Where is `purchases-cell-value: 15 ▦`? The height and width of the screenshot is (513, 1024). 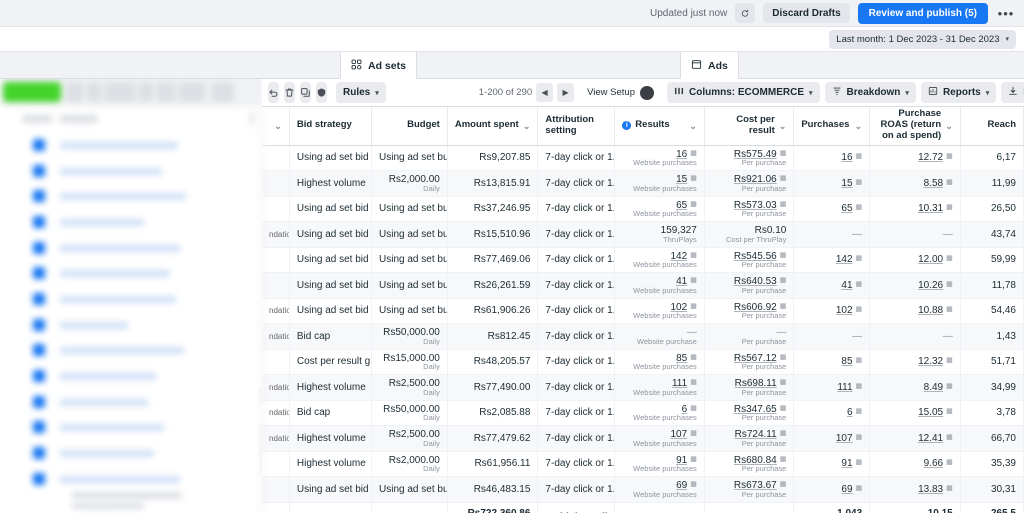 purchases-cell-value: 15 ▦ is located at coordinates (831, 184).